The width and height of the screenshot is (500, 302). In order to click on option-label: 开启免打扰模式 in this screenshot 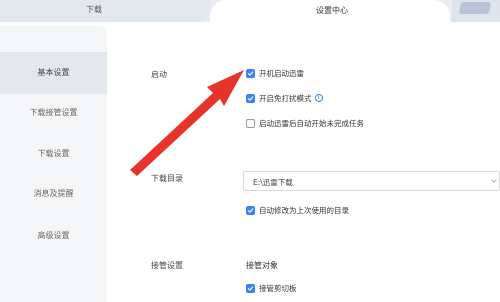, I will do `click(285, 98)`.